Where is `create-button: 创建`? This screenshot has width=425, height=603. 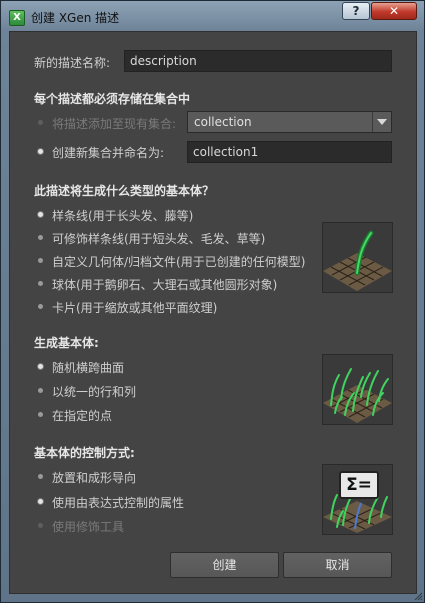 create-button: 创建 is located at coordinates (224, 565).